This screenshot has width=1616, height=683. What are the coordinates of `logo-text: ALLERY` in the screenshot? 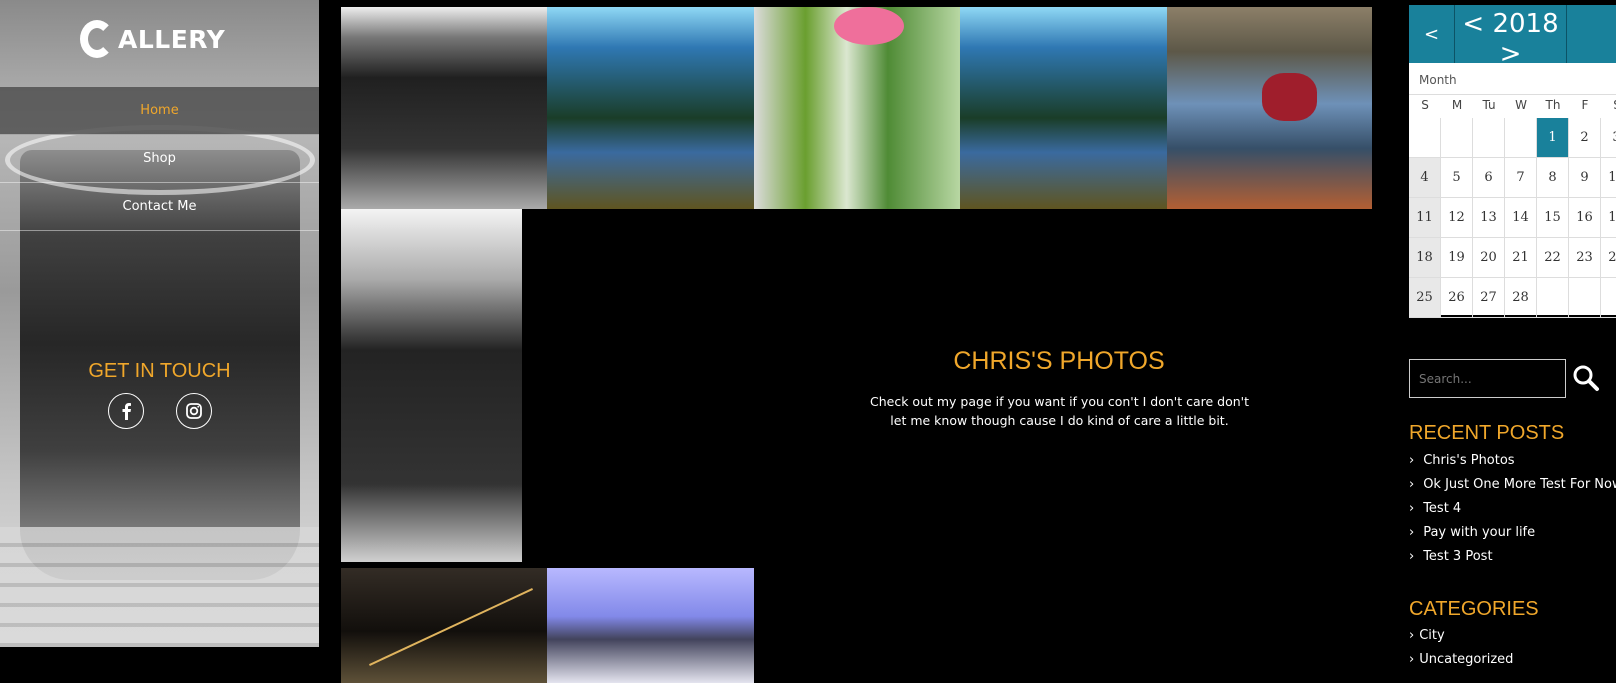 It's located at (172, 39).